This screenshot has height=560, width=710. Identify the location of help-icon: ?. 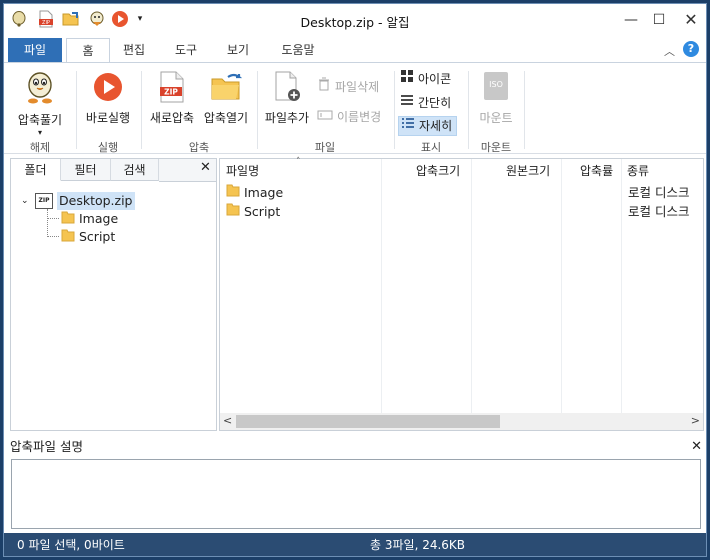
(691, 49).